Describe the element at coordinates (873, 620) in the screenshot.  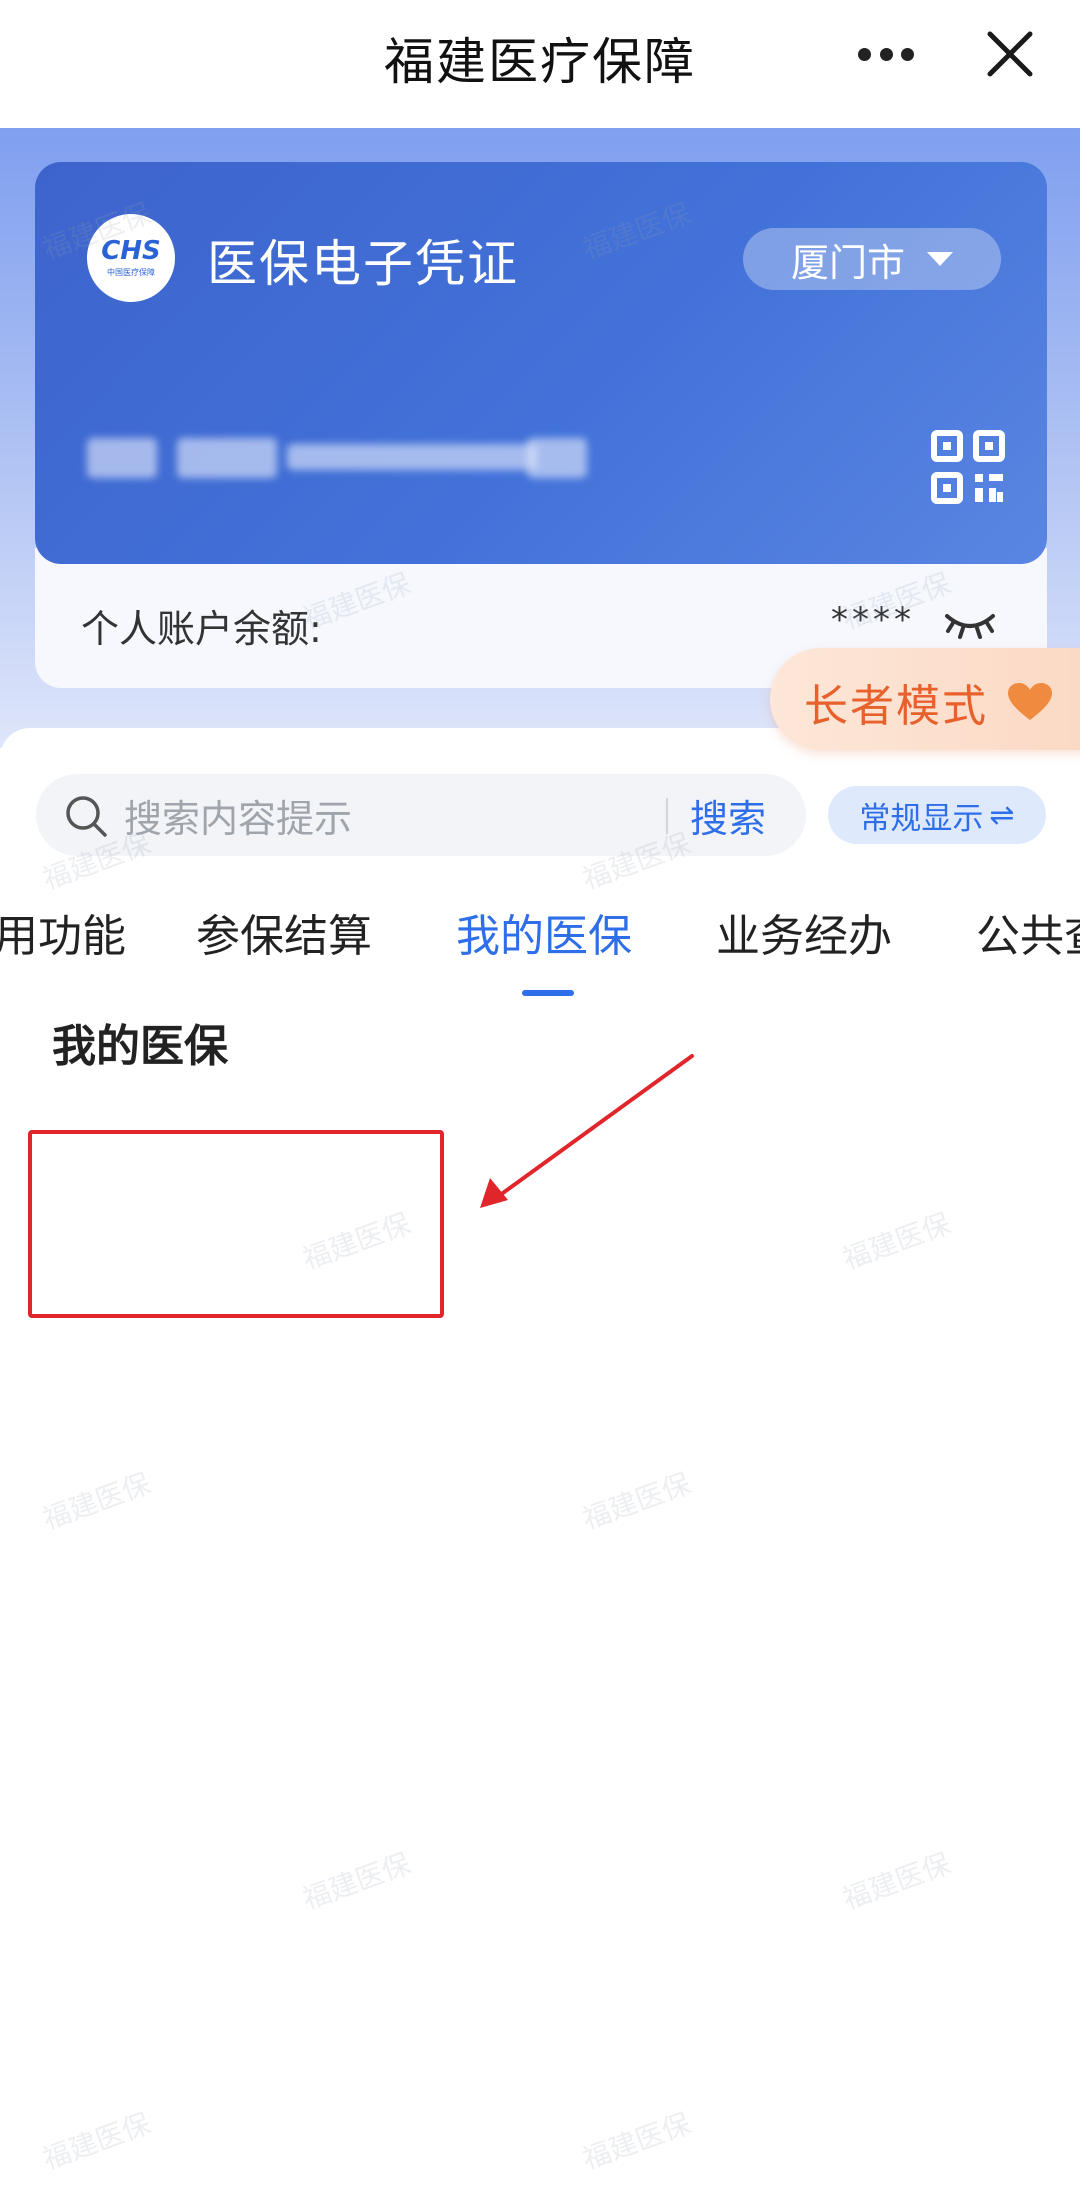
I see `balance-value: ****` at that location.